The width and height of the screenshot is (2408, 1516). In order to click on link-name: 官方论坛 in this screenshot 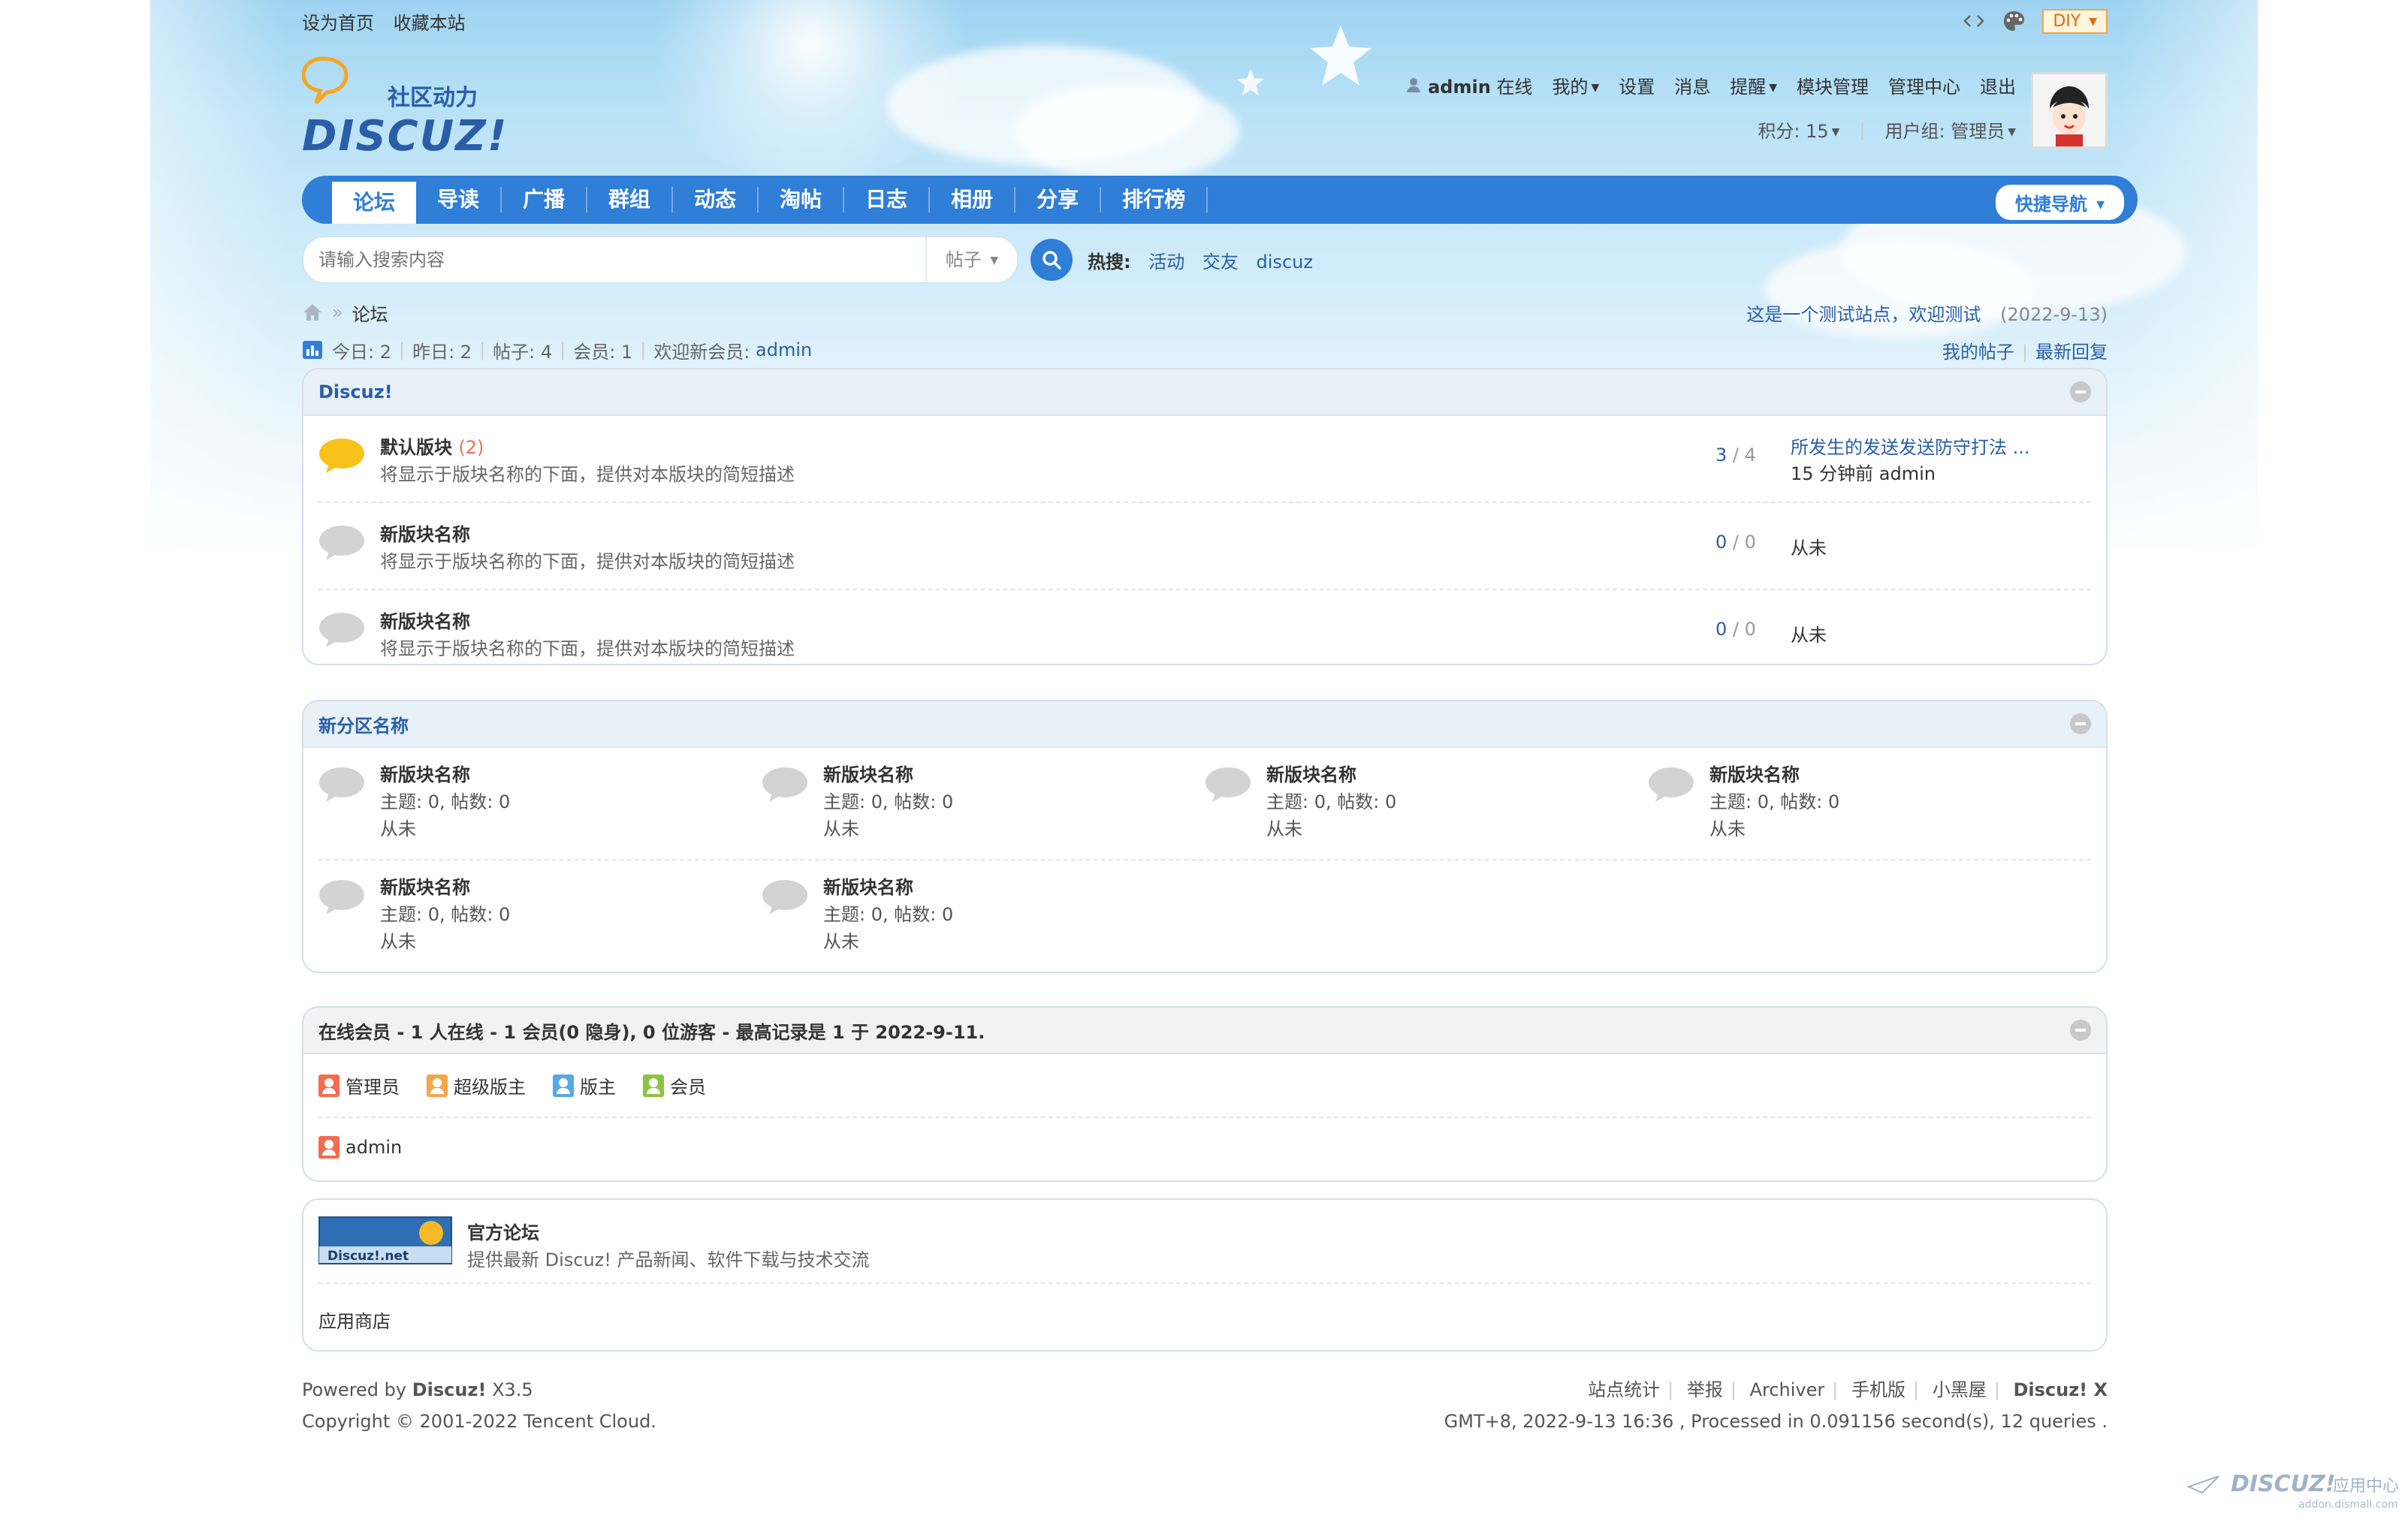, I will do `click(503, 1231)`.